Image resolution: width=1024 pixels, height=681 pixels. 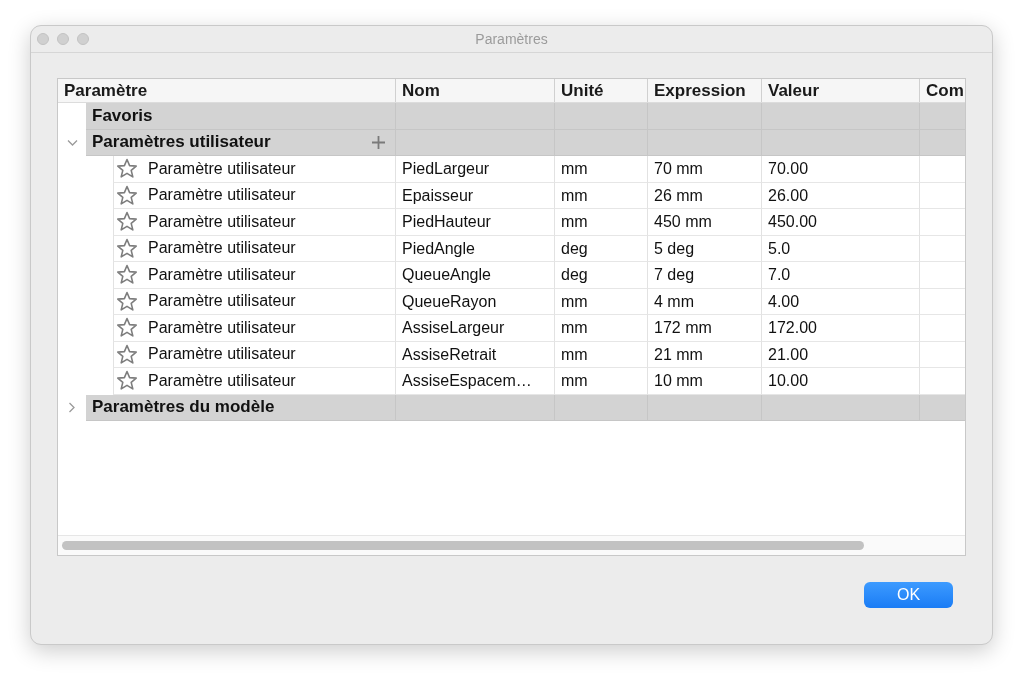 I want to click on group-label: Paramètres utilisateur, so click(x=181, y=142).